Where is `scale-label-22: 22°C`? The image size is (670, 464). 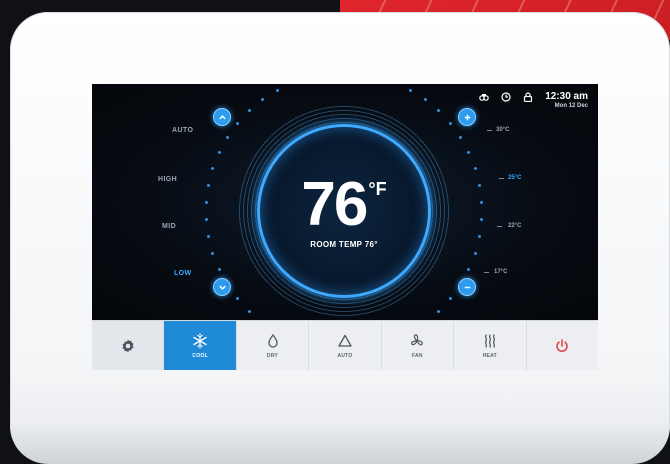 scale-label-22: 22°C is located at coordinates (515, 226).